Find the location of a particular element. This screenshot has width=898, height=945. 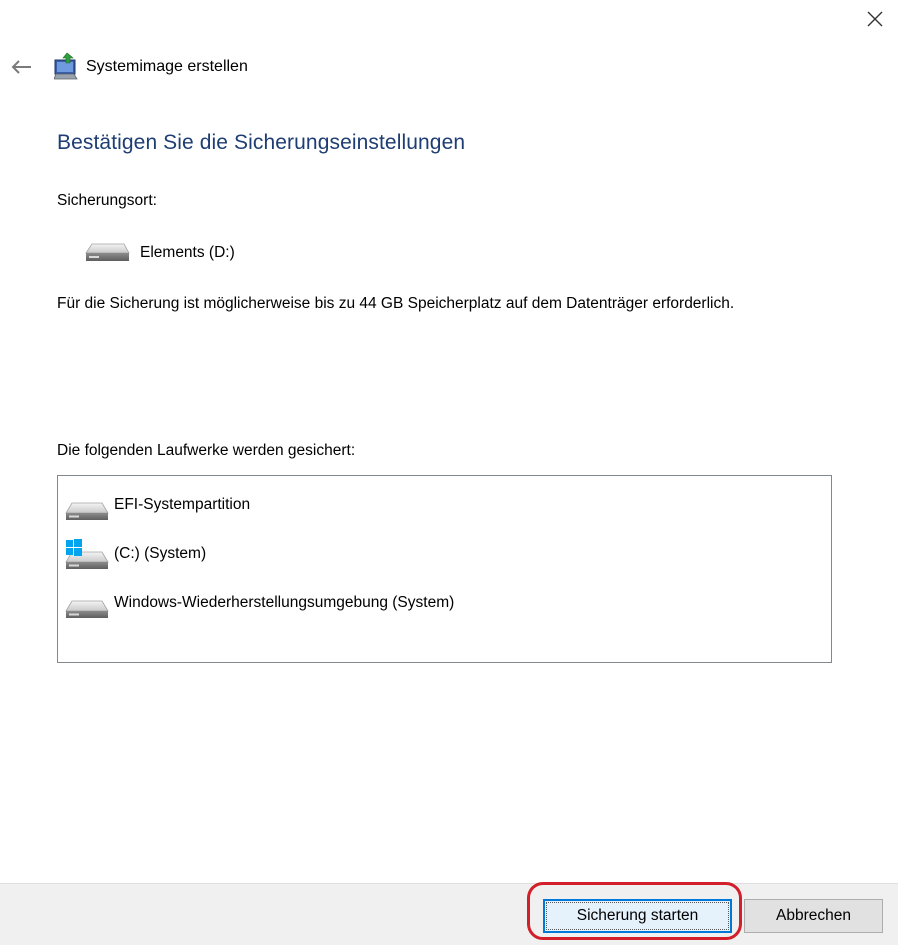

close-icon is located at coordinates (875, 19).